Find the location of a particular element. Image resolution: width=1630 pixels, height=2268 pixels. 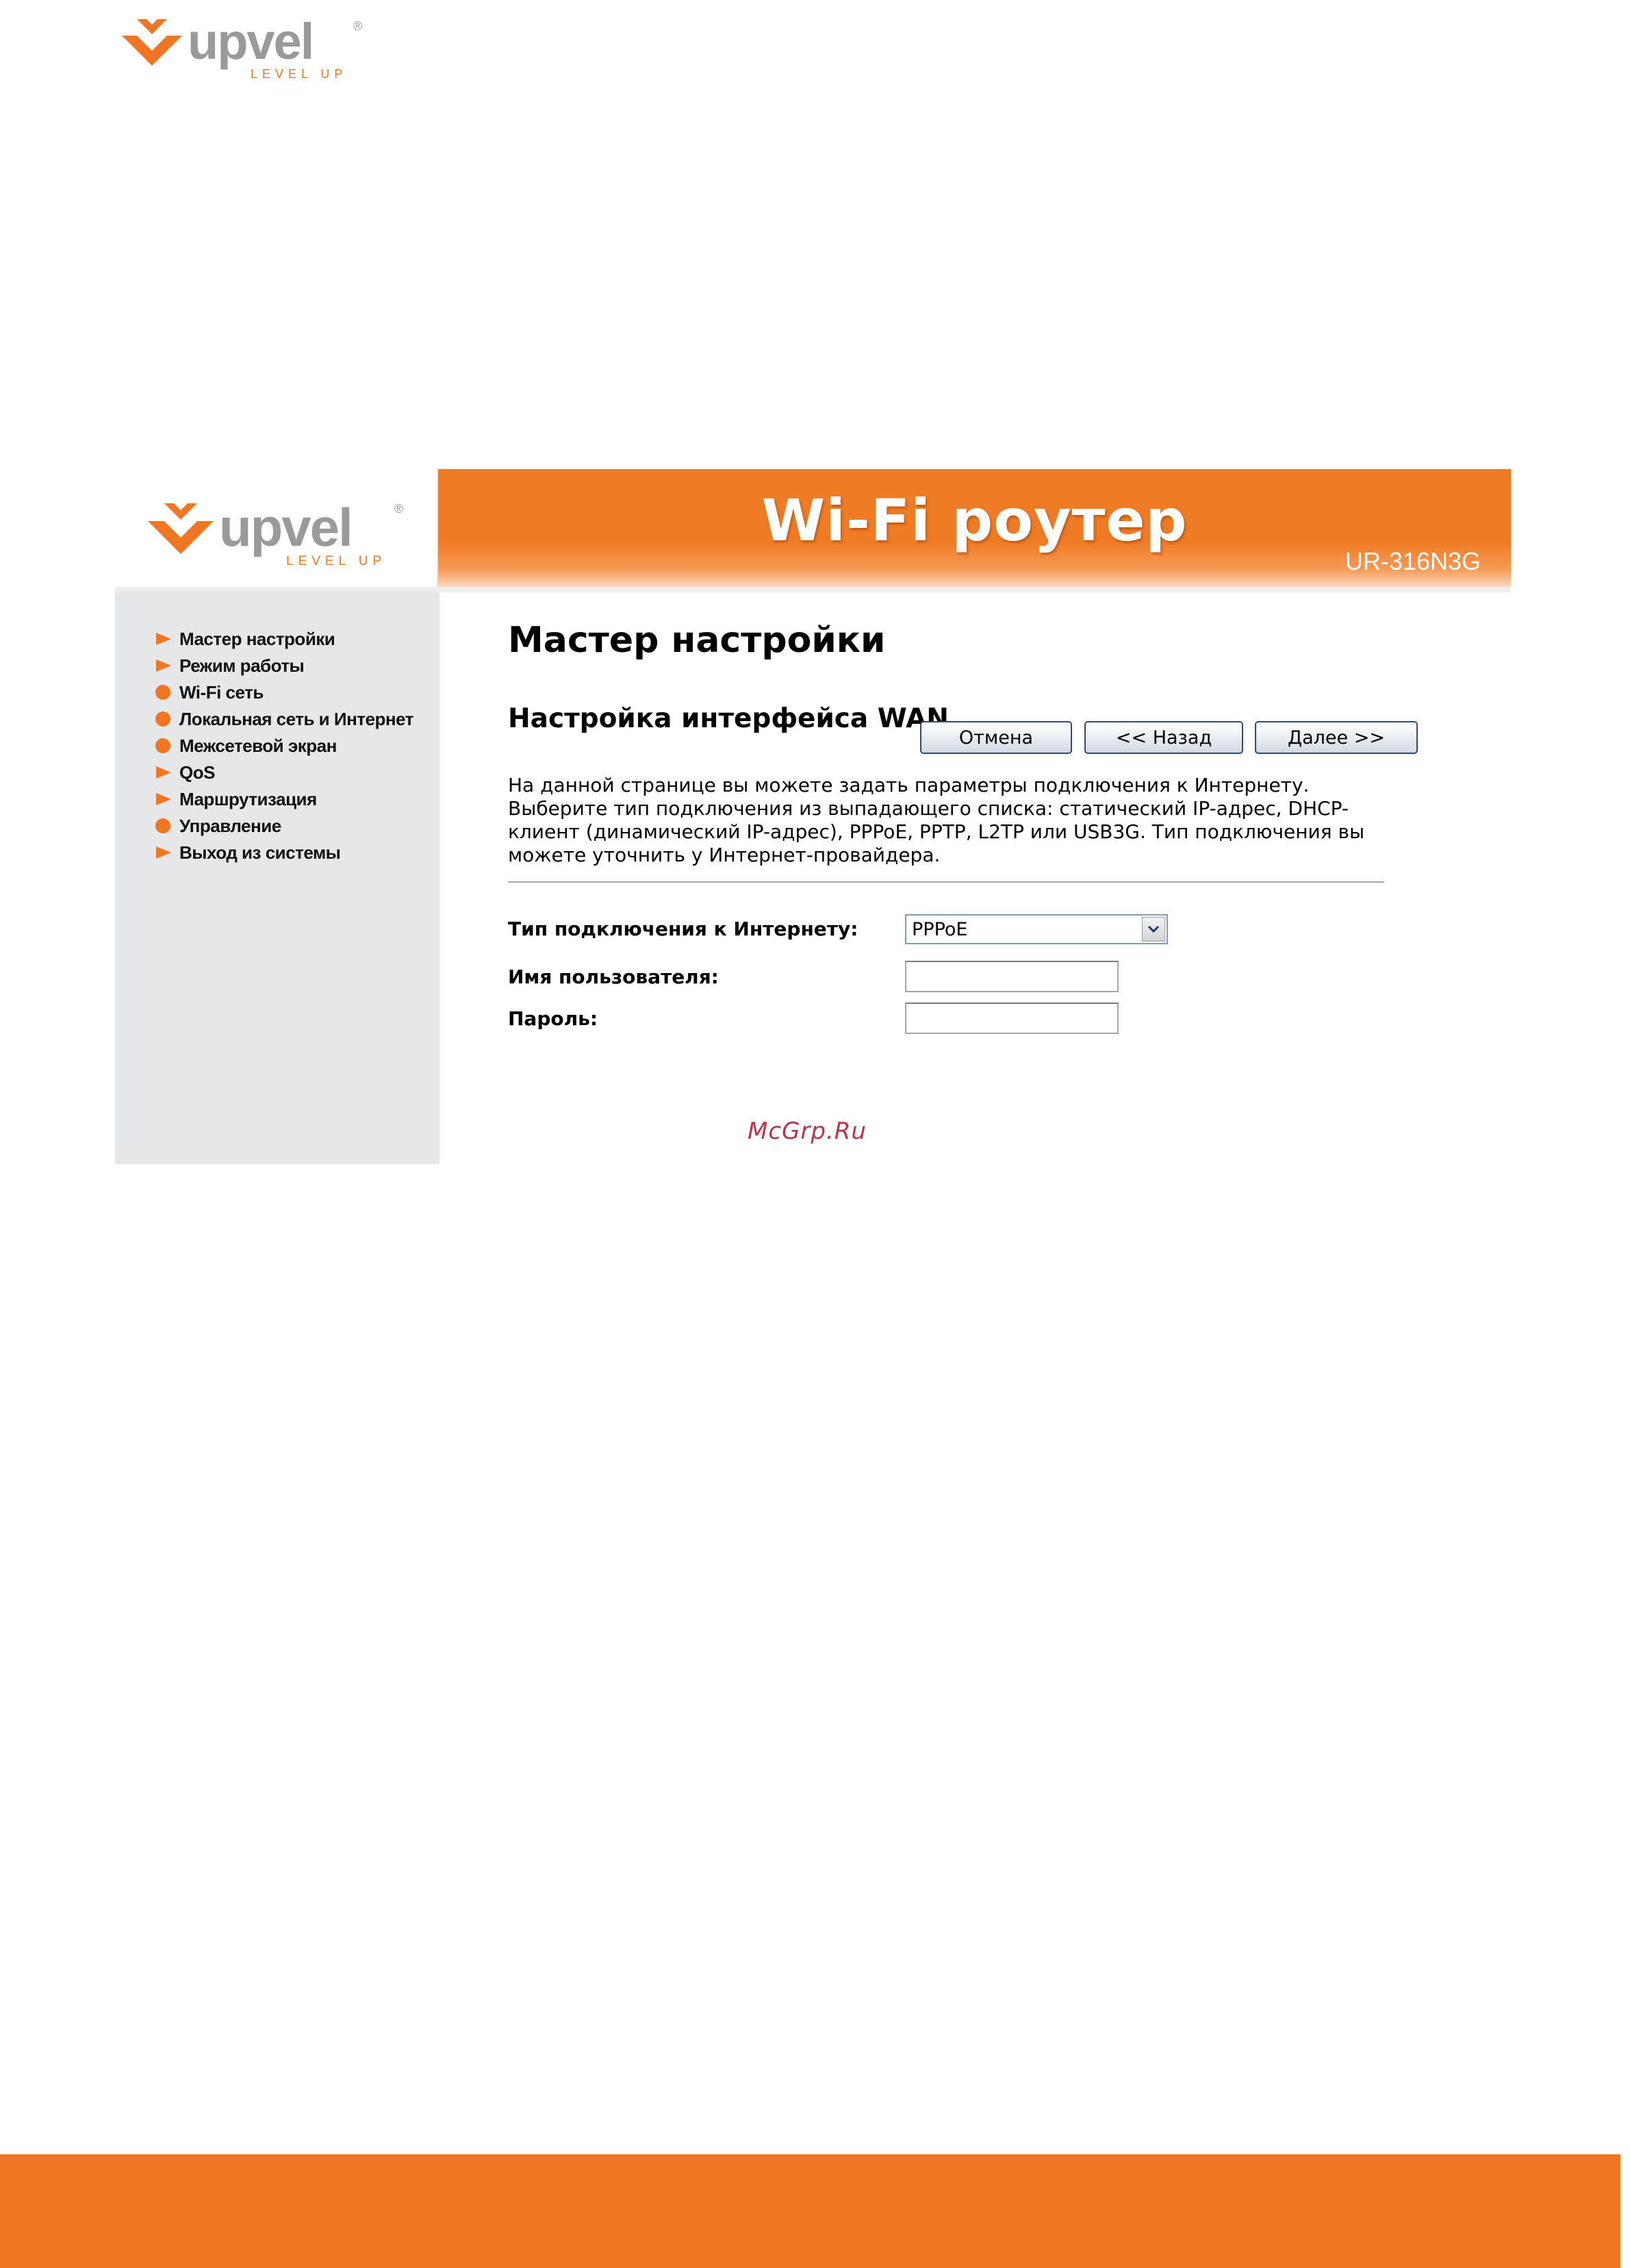

sidebar-item-wifi: Wi-Fi сеть is located at coordinates (209, 692).